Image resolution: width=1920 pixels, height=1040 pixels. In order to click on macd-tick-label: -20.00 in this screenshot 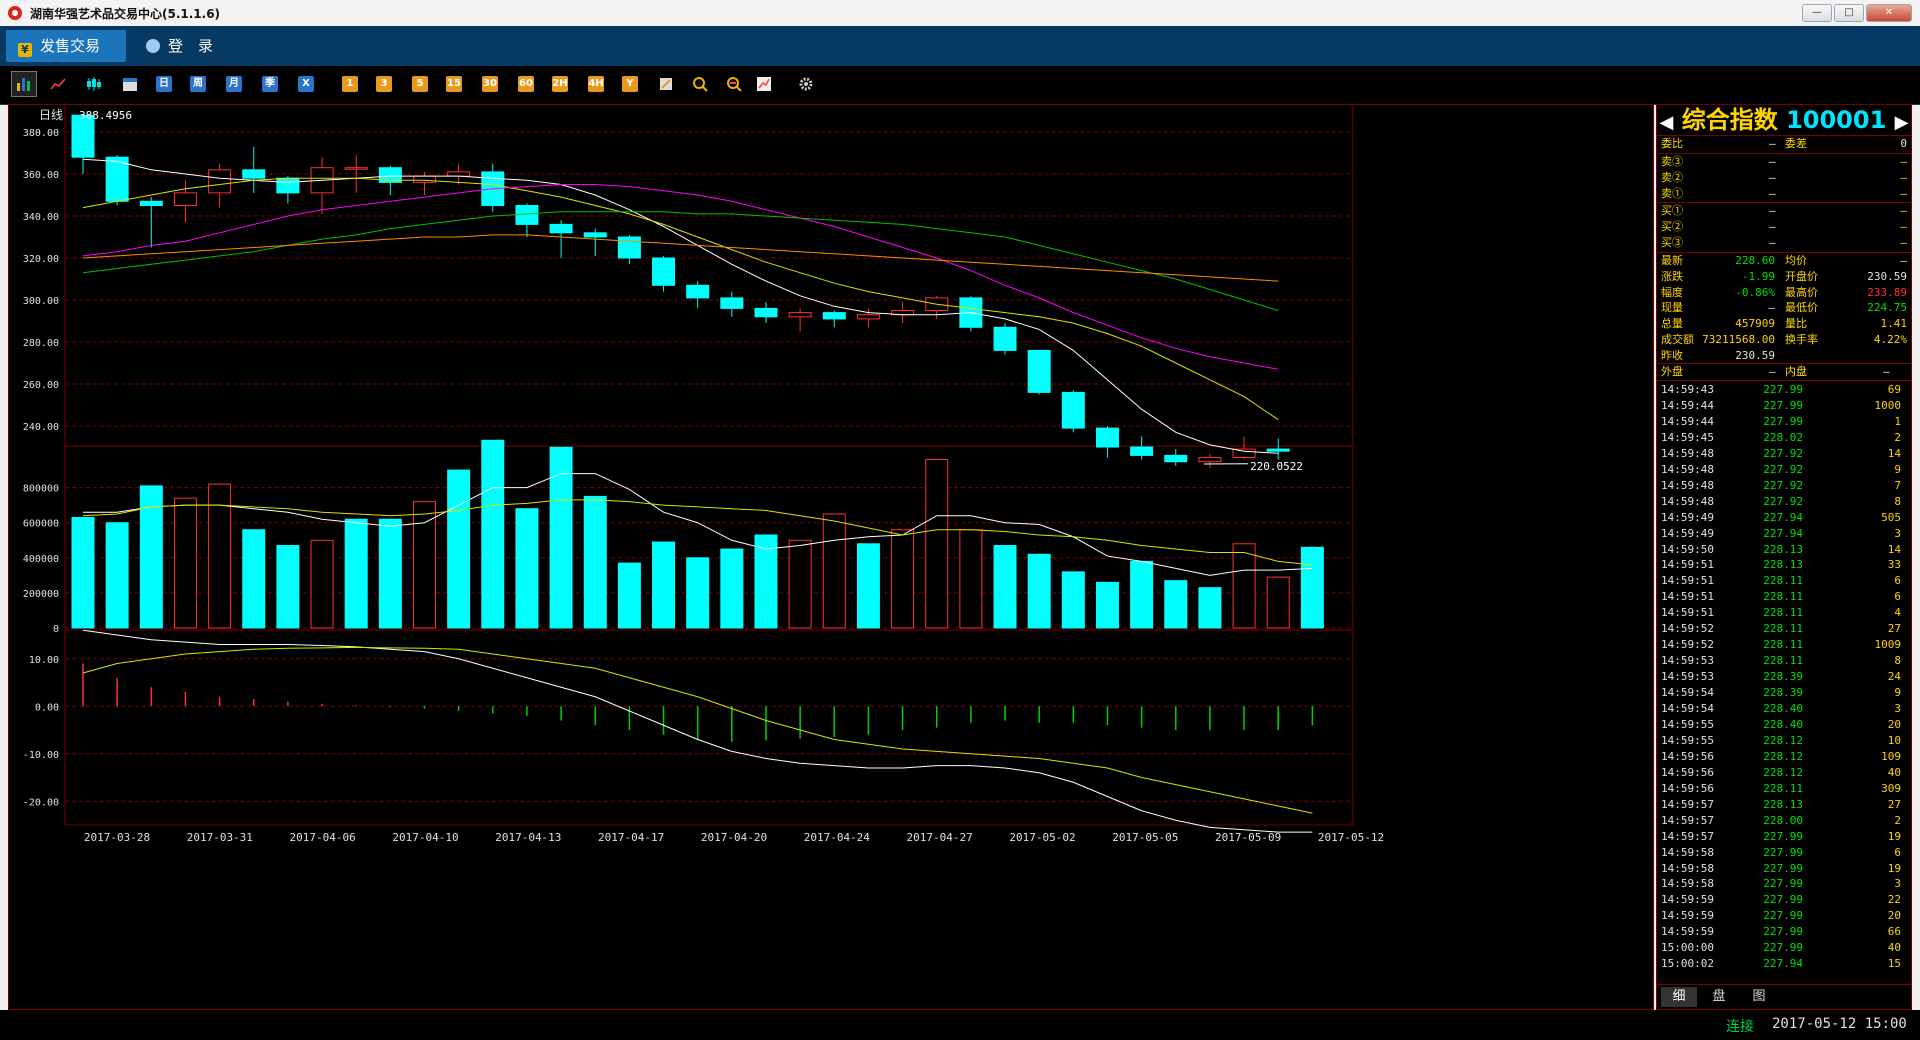, I will do `click(41, 802)`.